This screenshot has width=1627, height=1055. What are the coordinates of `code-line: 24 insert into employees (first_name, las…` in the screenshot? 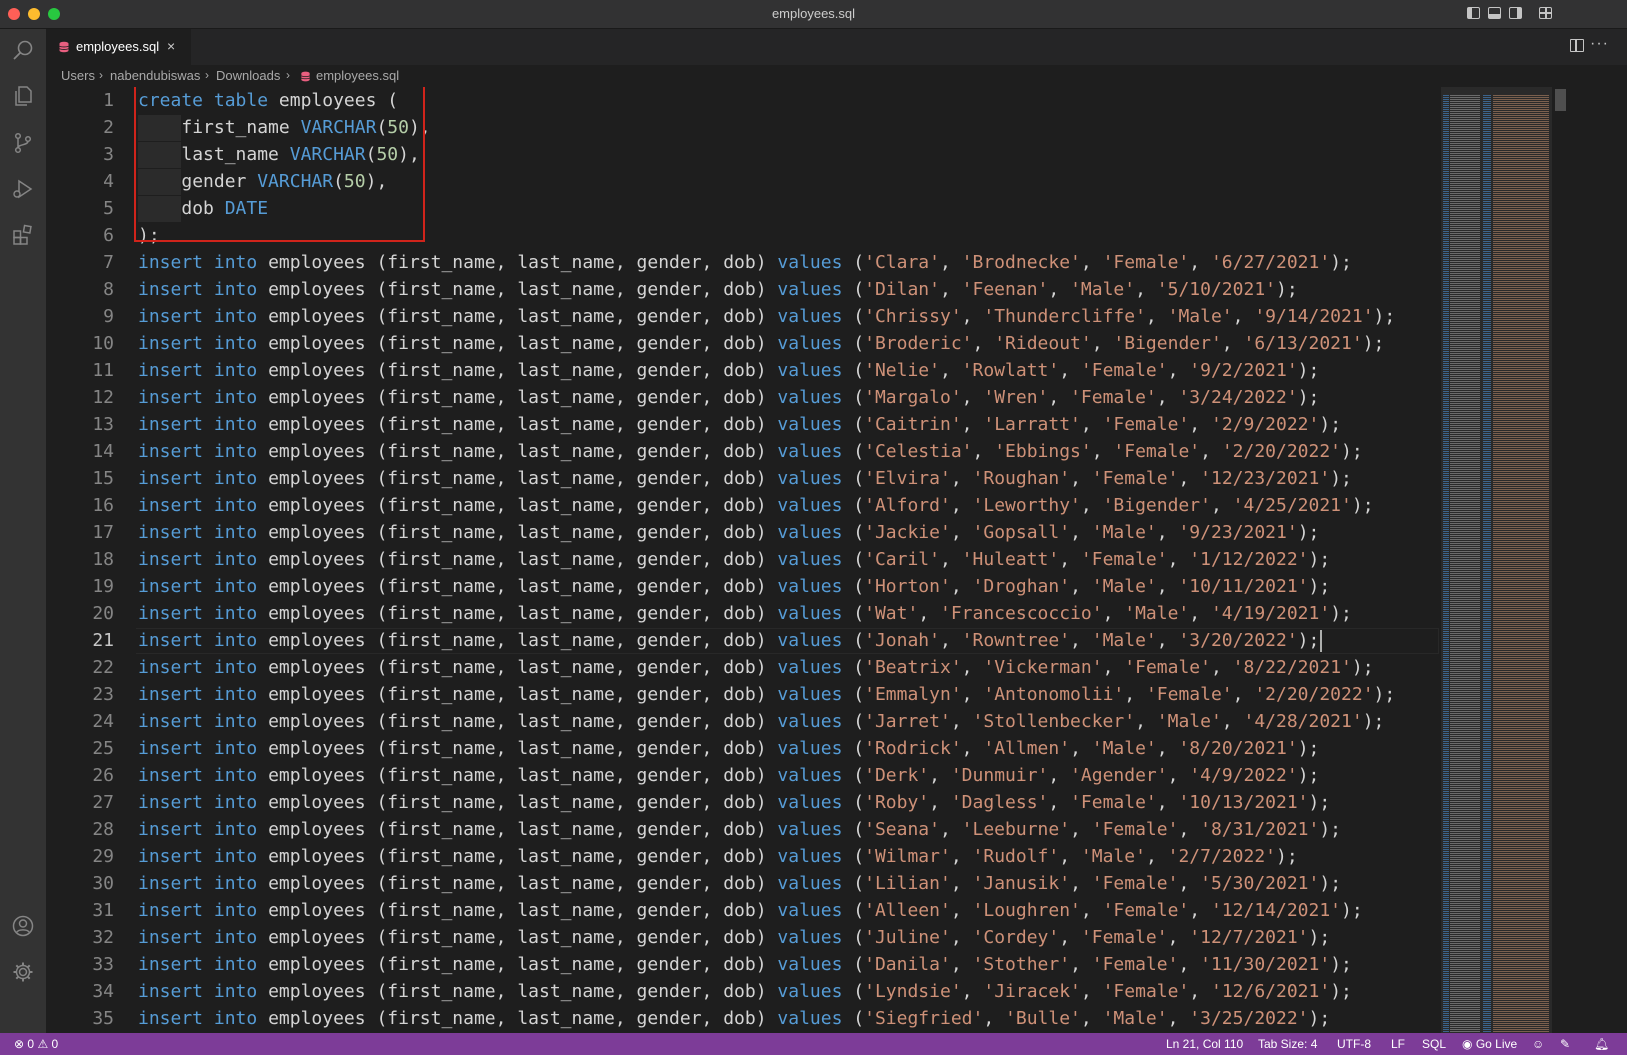 It's located at (743, 722).